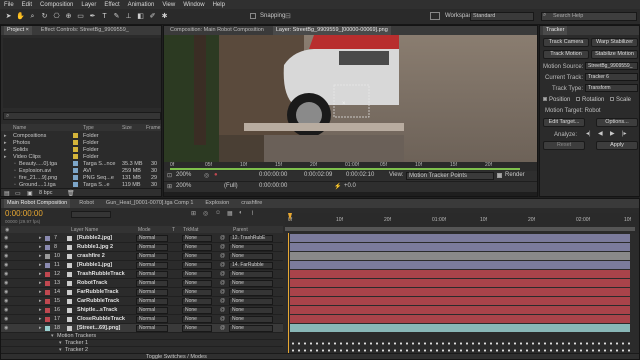 This screenshot has width=640, height=360. Describe the element at coordinates (71, 193) in the screenshot. I see `trash-icon: 🗑` at that location.